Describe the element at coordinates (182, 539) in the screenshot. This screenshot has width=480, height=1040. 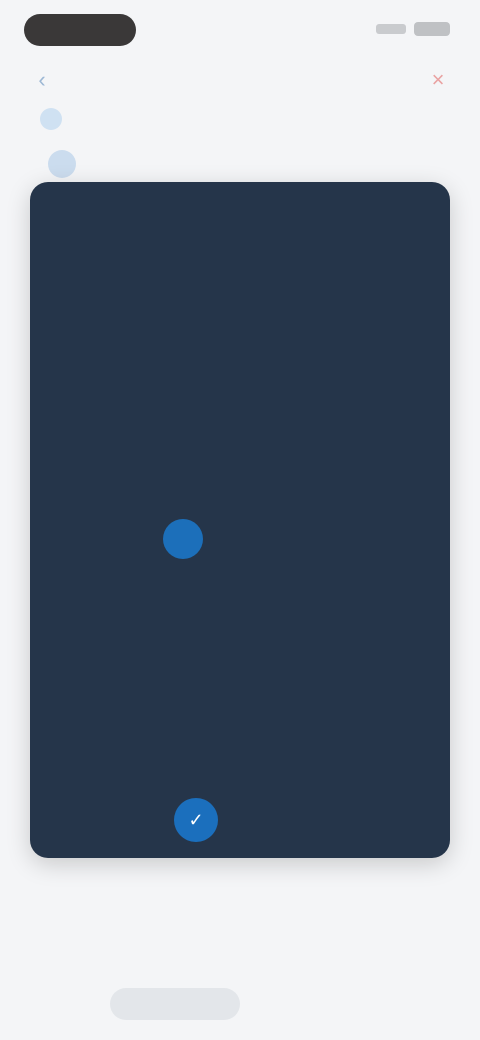
I see `calendar-day-selected` at that location.